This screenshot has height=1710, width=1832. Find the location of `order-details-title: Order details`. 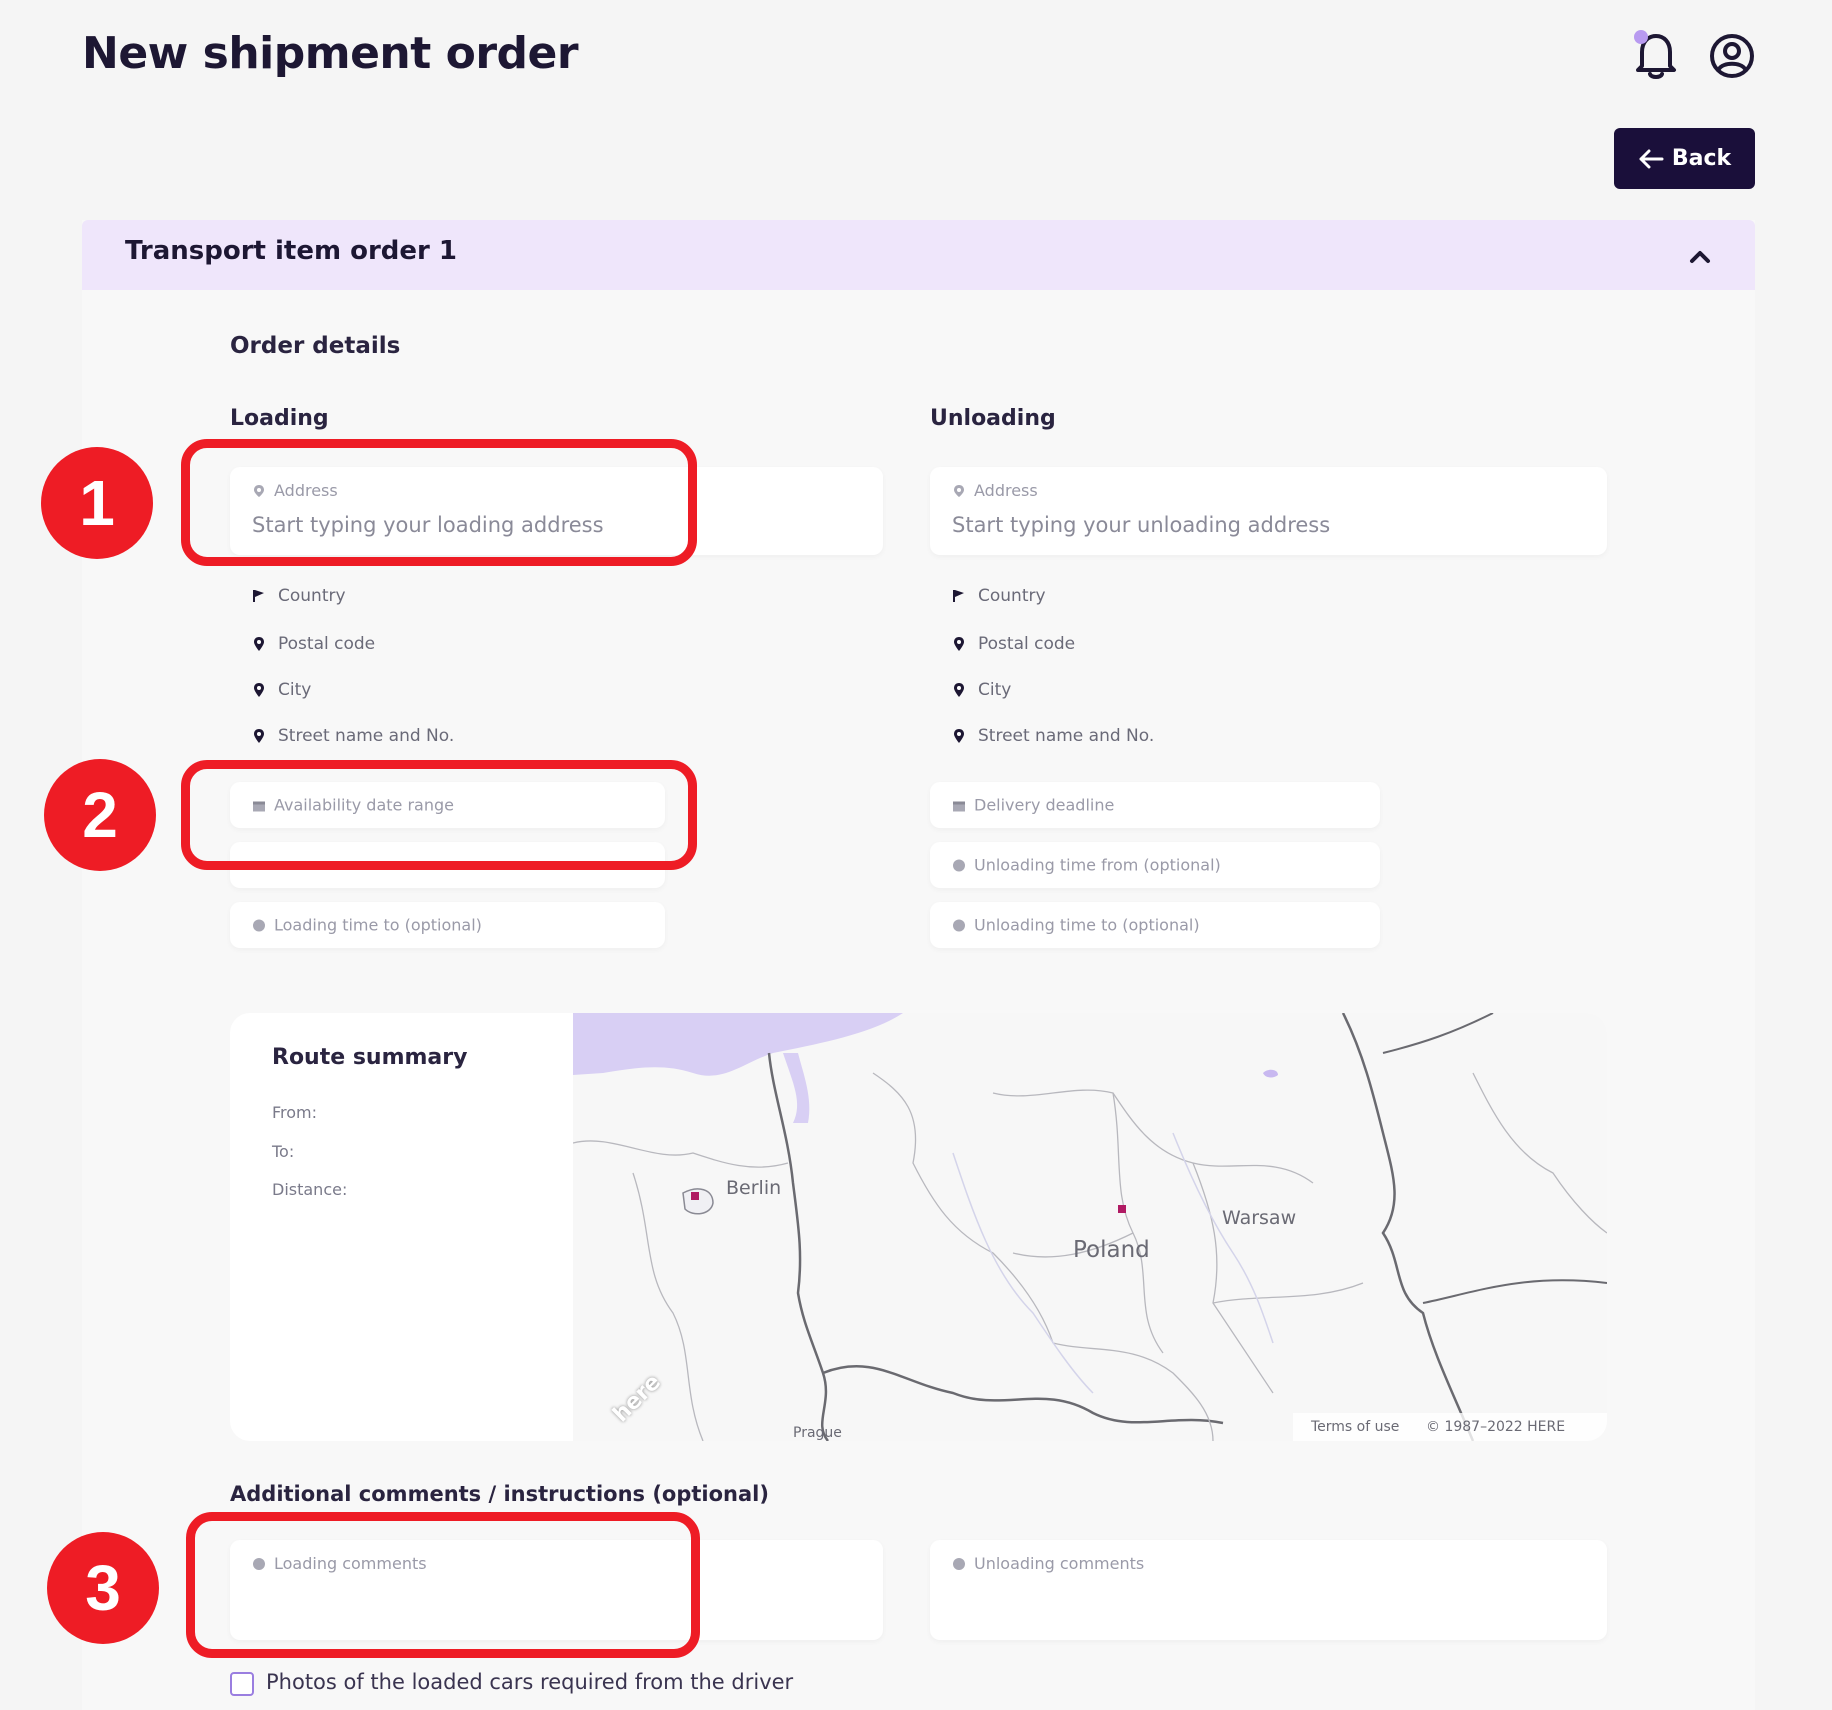

order-details-title: Order details is located at coordinates (315, 346).